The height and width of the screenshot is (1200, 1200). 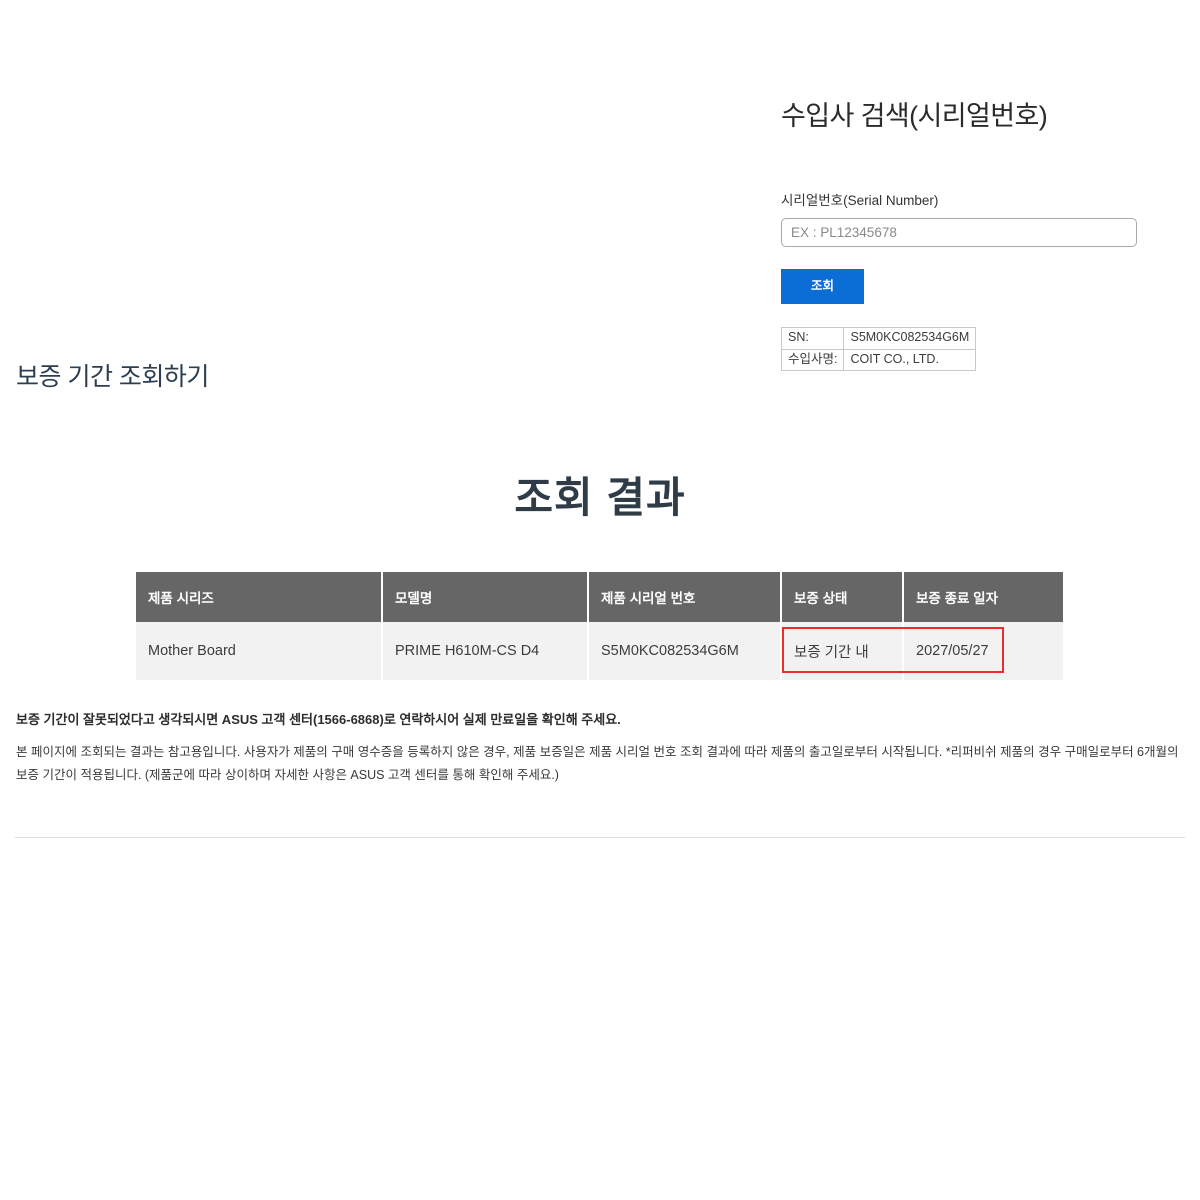 I want to click on column-header-model: 모델명, so click(x=485, y=597).